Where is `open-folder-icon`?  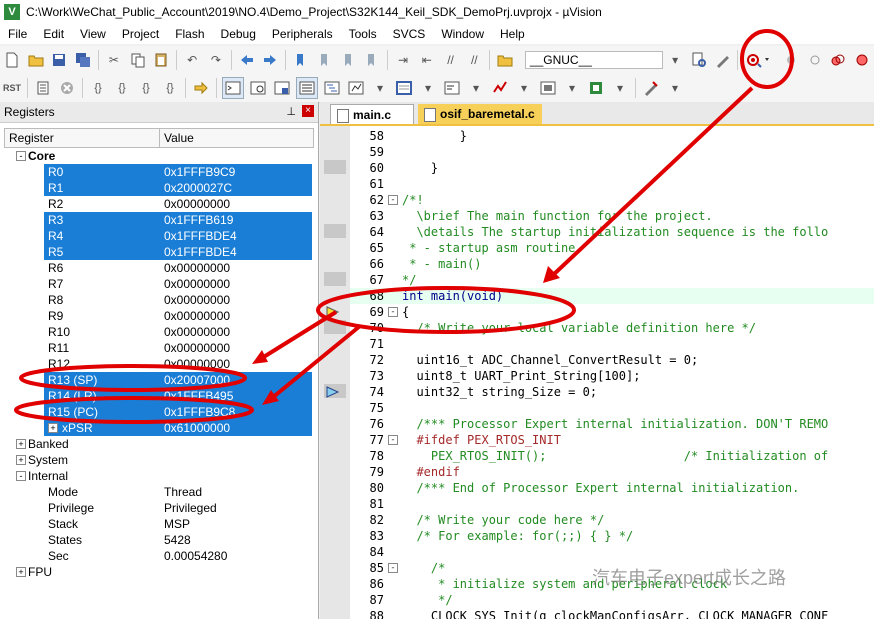
open-folder-icon is located at coordinates (36, 60).